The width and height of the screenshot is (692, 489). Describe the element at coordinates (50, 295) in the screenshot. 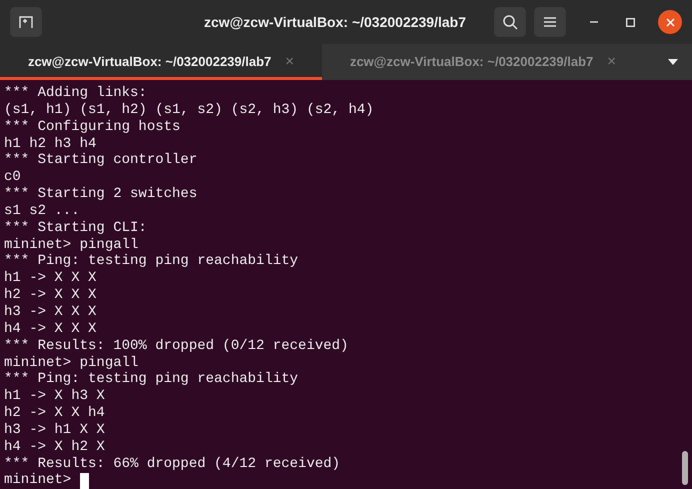

I see `terminal-line: h2 -> X X X` at that location.